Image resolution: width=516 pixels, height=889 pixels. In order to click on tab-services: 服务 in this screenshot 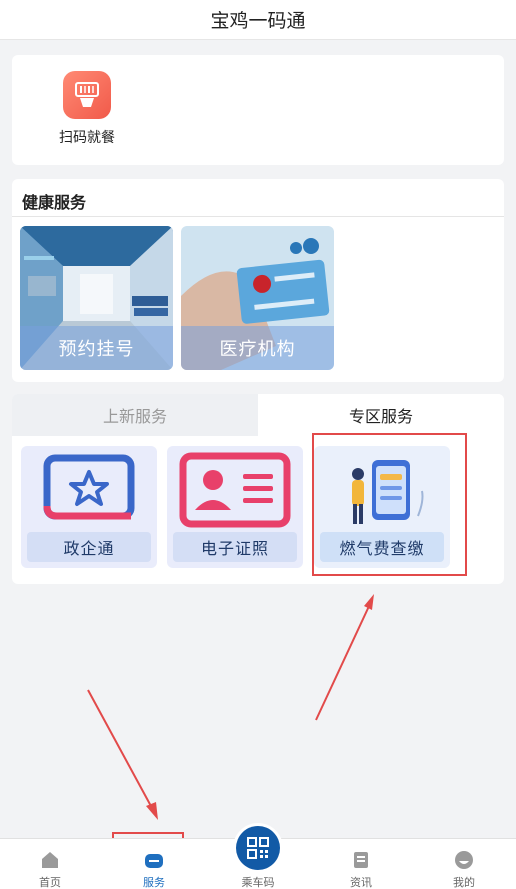, I will do `click(154, 864)`.